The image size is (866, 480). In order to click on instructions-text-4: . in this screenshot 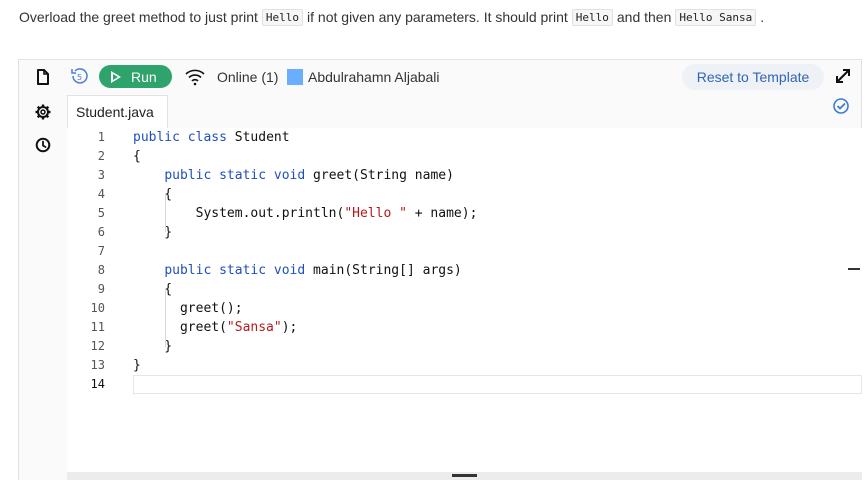, I will do `click(762, 17)`.